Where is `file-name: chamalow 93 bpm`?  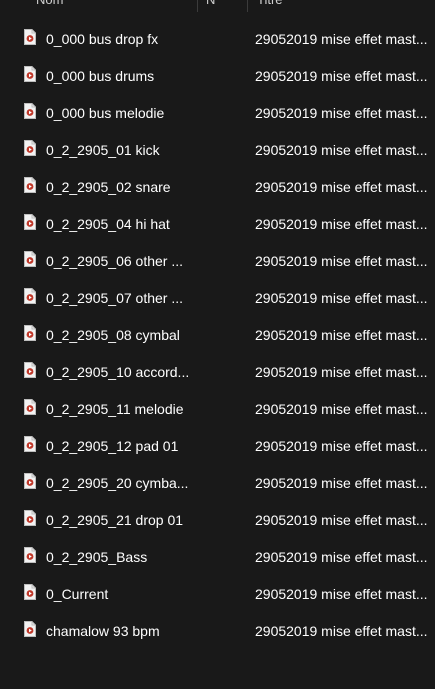 file-name: chamalow 93 bpm is located at coordinates (103, 631).